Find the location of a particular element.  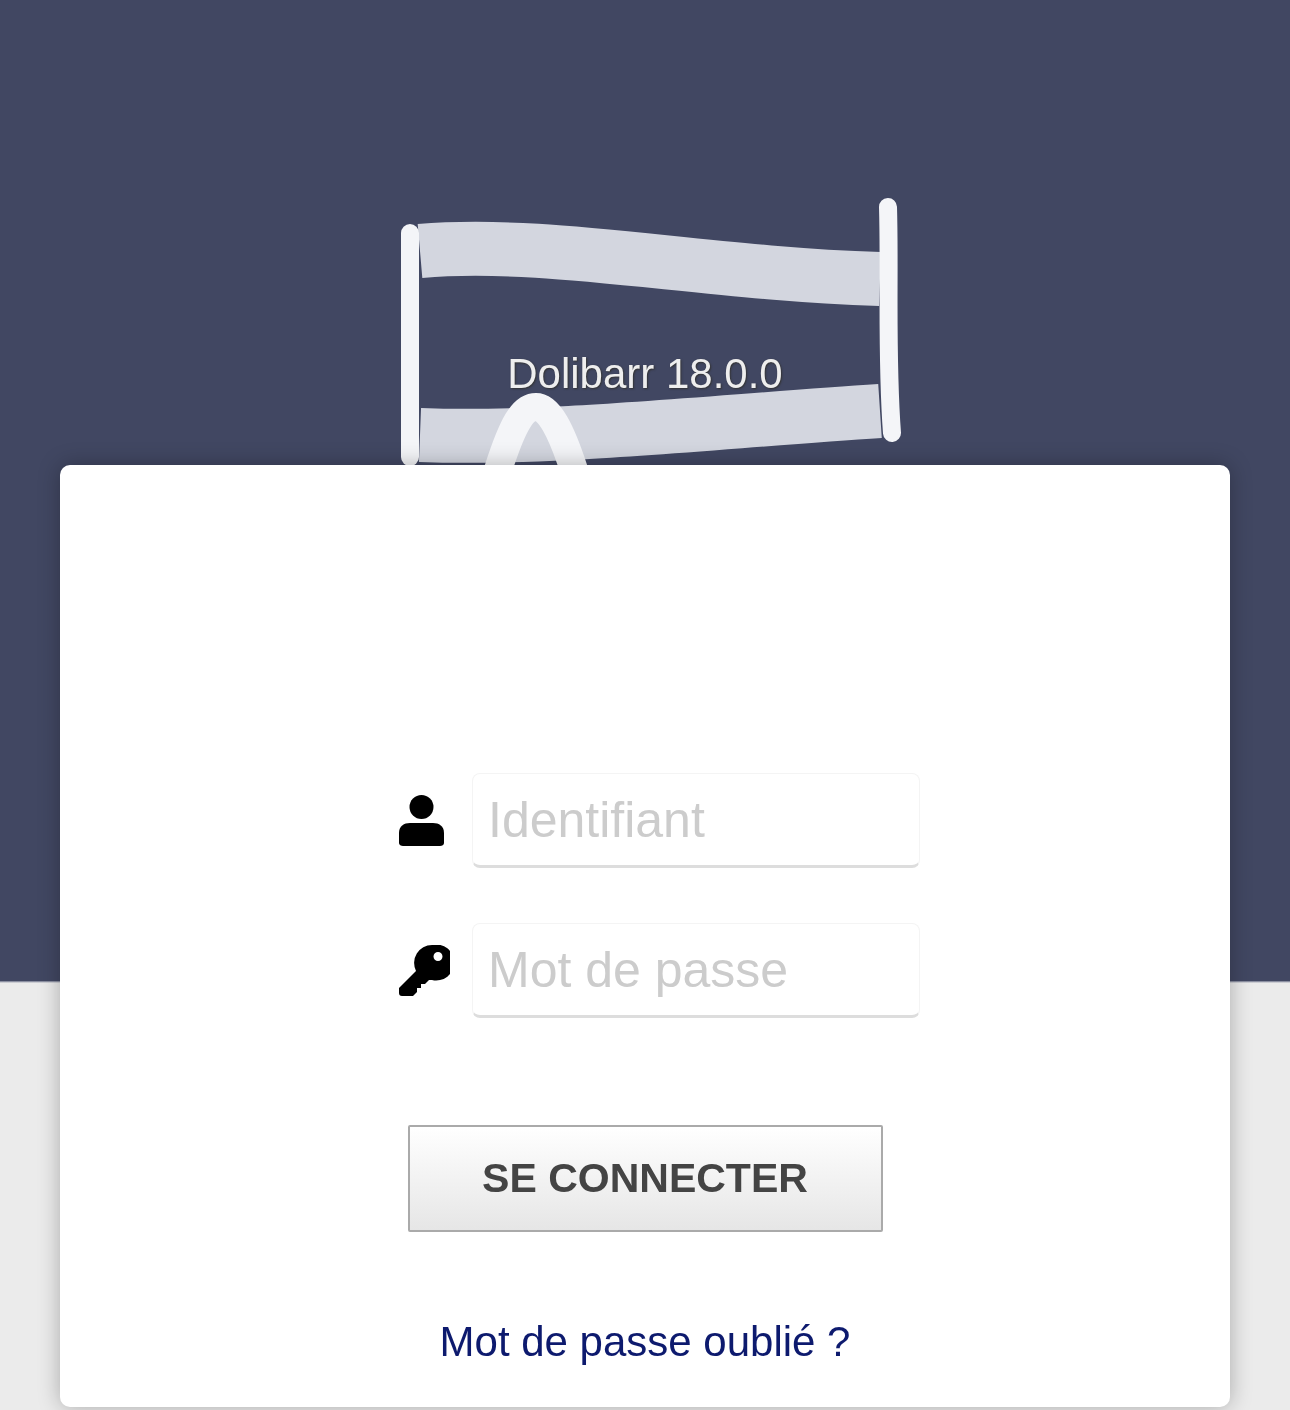

version-text: Dolibarr 18.0.0 is located at coordinates (645, 374).